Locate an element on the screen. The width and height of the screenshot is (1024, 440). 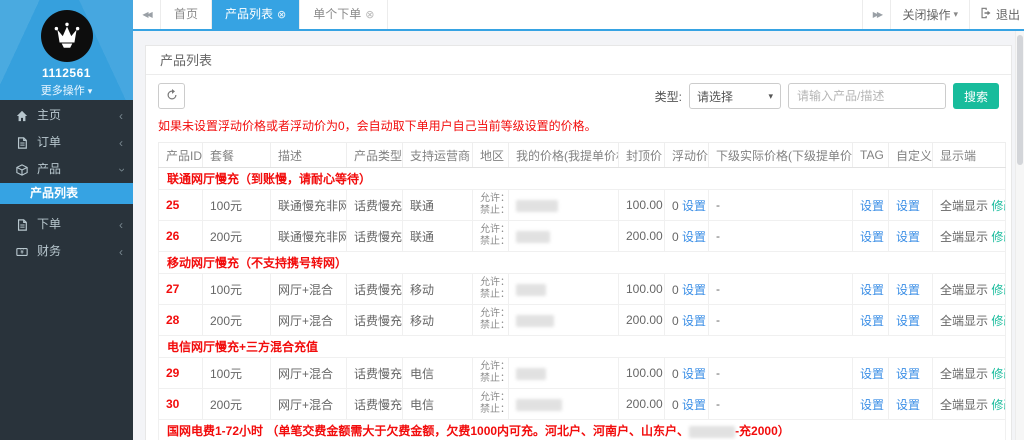
display-cell: 全端显示 修改 is located at coordinates (969, 289).